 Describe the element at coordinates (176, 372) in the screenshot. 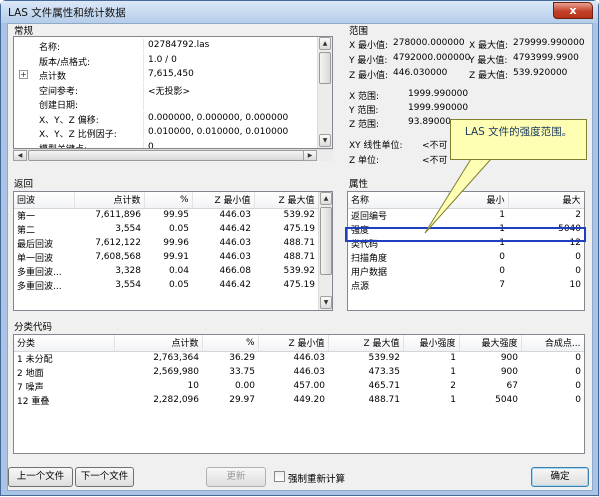

I see `classification-cell: 2,569,980` at that location.